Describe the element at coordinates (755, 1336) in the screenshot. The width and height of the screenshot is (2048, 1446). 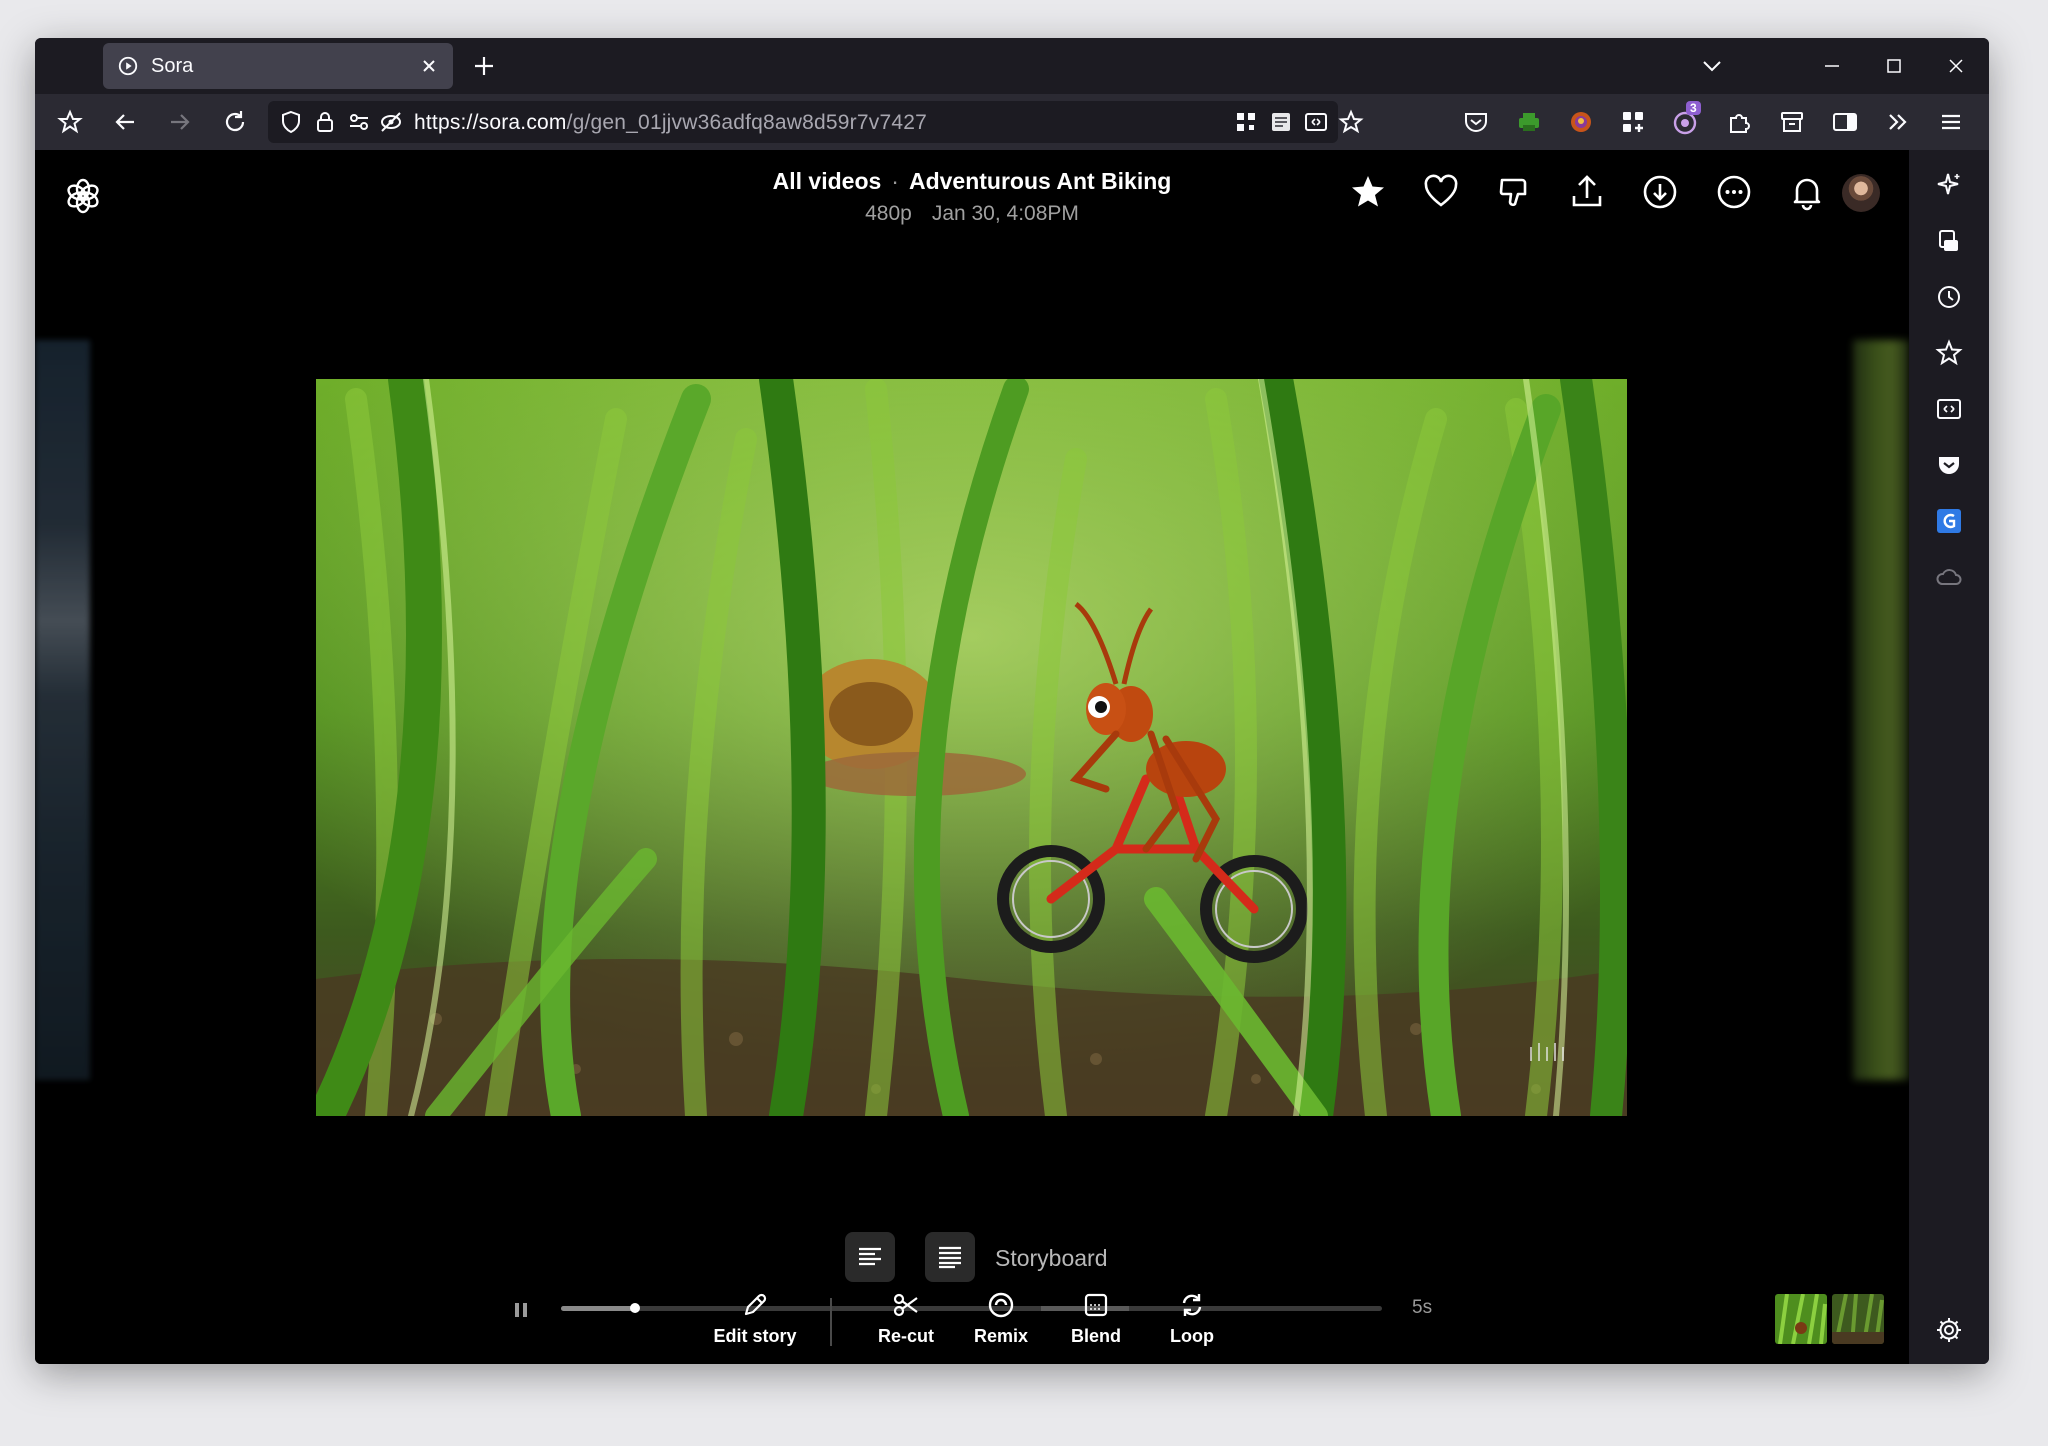
I see `edit-story-label: Edit story` at that location.